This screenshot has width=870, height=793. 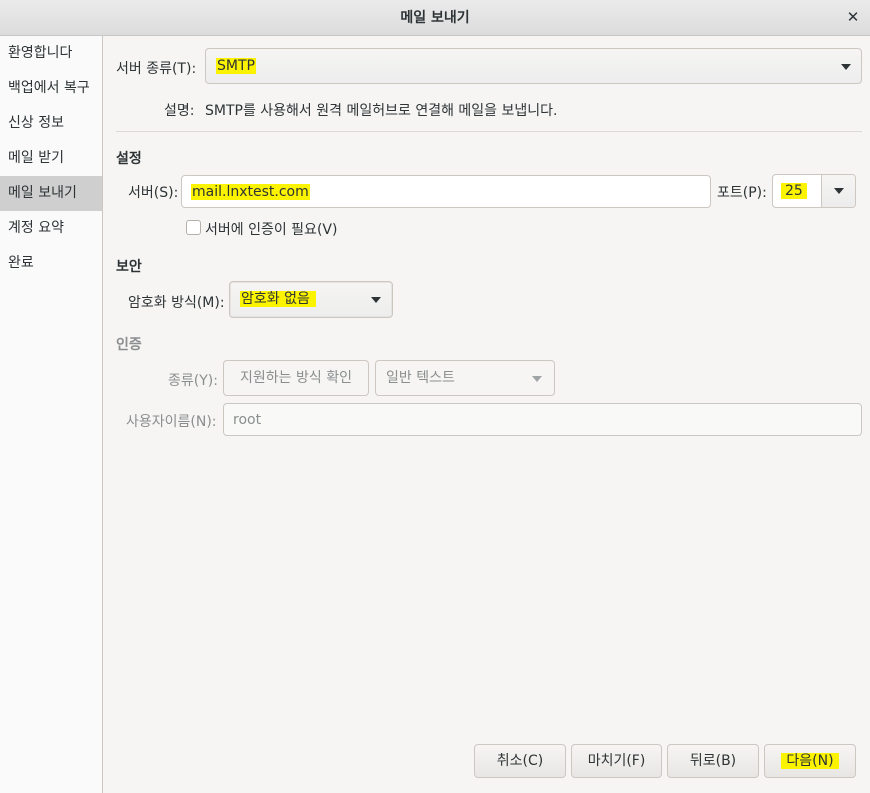 I want to click on window-title: 메일 보내기, so click(x=435, y=18).